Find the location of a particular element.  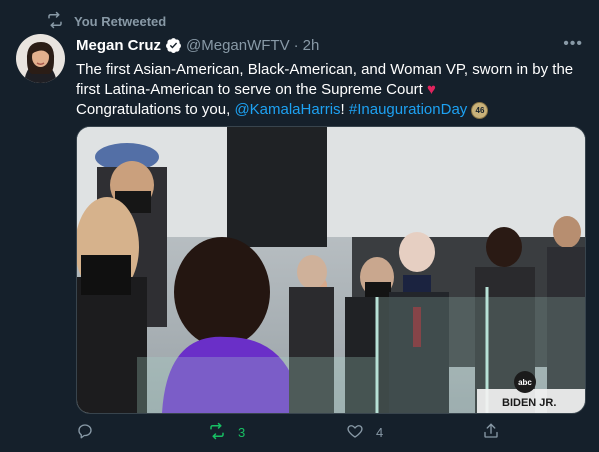

reply-button is located at coordinates (91, 432).